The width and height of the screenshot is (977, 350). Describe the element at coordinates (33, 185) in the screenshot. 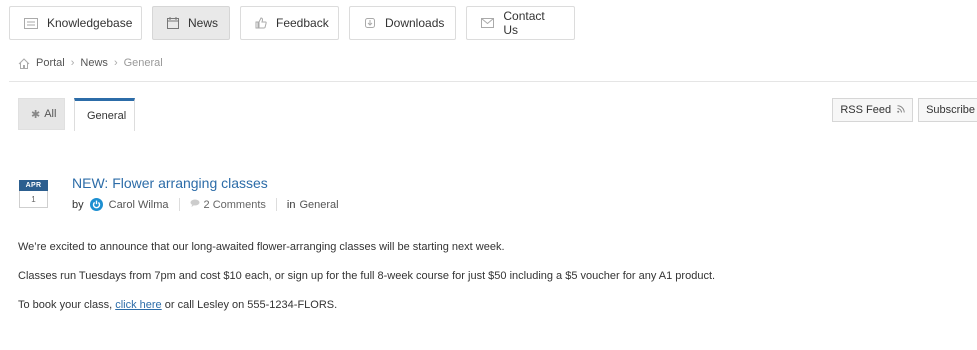

I see `date-month: APR` at that location.